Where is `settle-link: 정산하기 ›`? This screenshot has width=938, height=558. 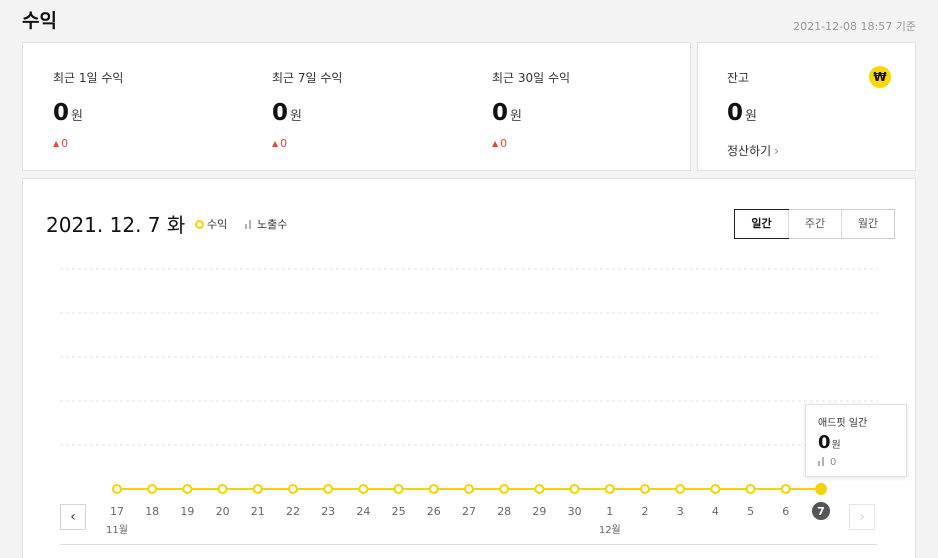
settle-link: 정산하기 › is located at coordinates (753, 150).